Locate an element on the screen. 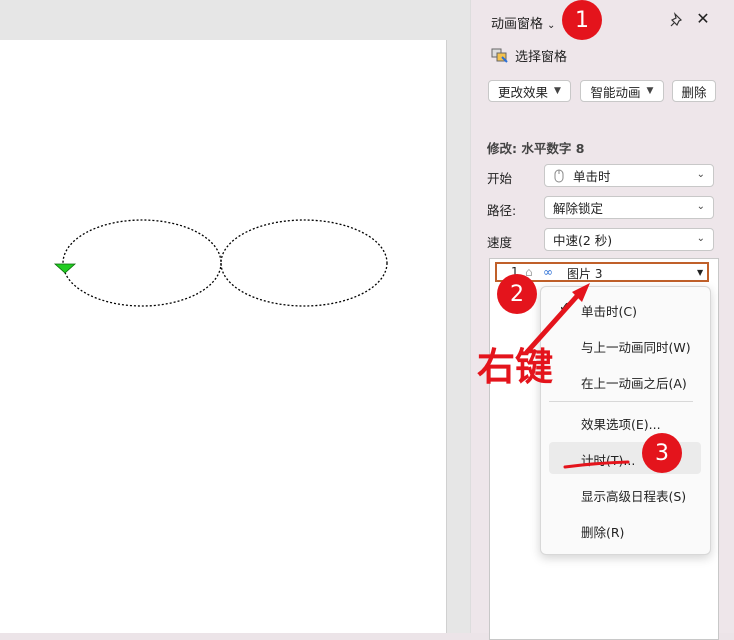  step-badge-2: 2 is located at coordinates (517, 294).